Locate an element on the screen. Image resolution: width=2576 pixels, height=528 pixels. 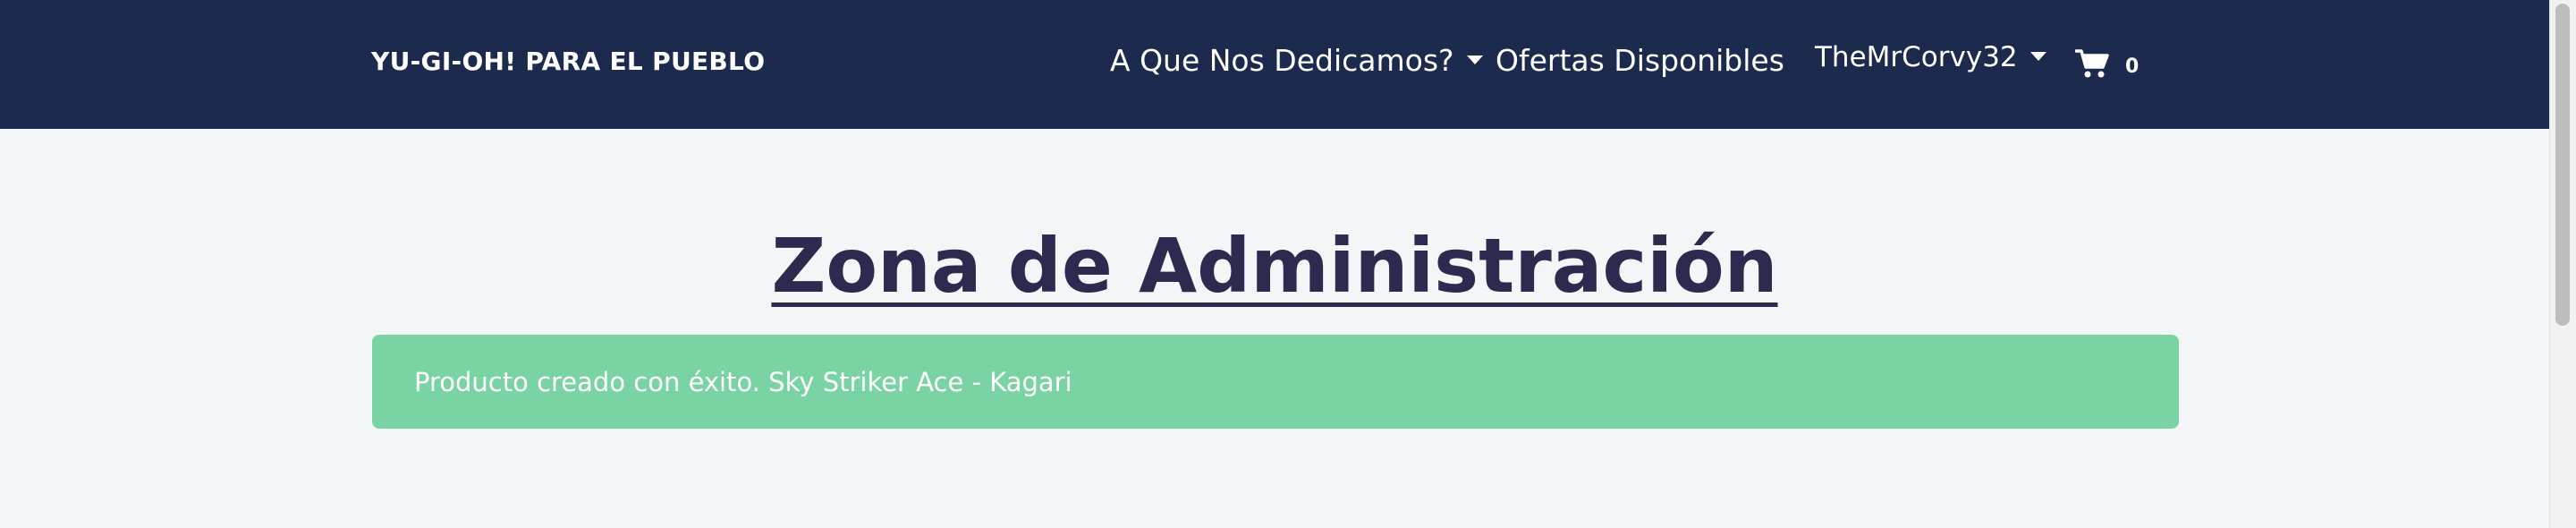
cart-icon is located at coordinates (2092, 63).